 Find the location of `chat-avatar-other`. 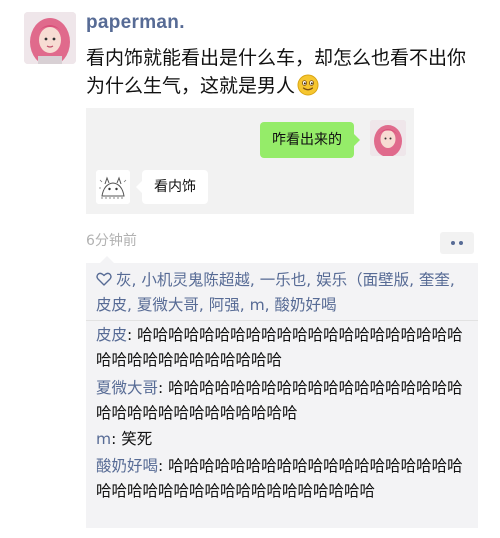

chat-avatar-other is located at coordinates (113, 187).